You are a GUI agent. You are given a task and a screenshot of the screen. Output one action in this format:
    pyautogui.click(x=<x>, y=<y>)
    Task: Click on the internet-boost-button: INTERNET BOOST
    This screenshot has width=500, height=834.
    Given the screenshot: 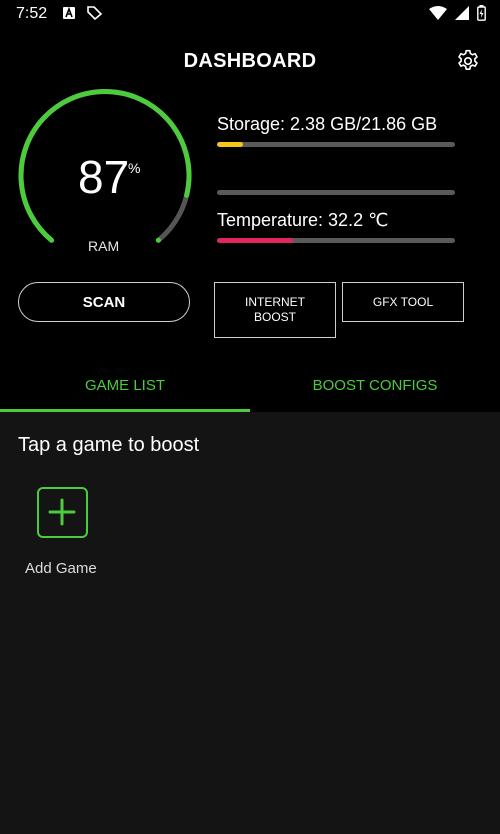 What is the action you would take?
    pyautogui.click(x=275, y=310)
    